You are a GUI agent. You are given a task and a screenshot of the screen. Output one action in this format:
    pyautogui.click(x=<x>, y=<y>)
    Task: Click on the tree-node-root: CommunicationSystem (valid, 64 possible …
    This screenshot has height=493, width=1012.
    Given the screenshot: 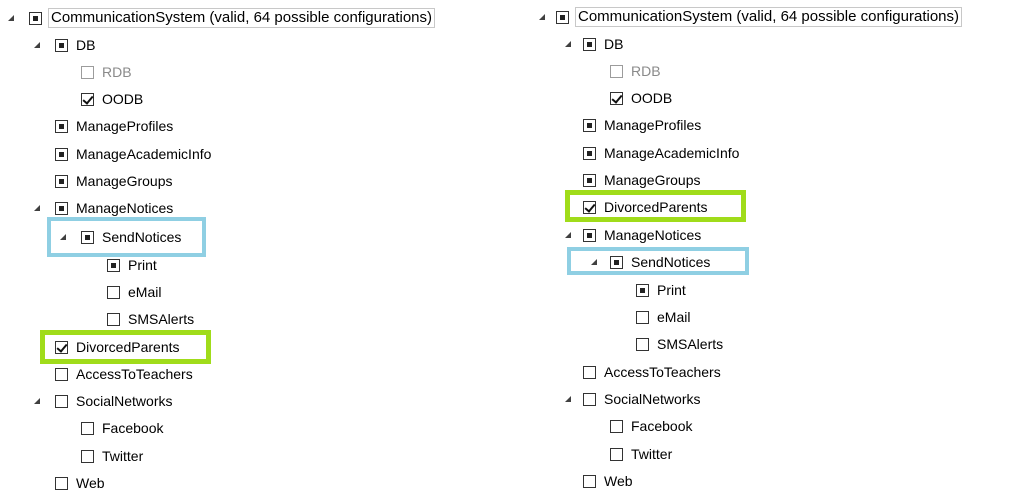 What is the action you would take?
    pyautogui.click(x=481, y=17)
    